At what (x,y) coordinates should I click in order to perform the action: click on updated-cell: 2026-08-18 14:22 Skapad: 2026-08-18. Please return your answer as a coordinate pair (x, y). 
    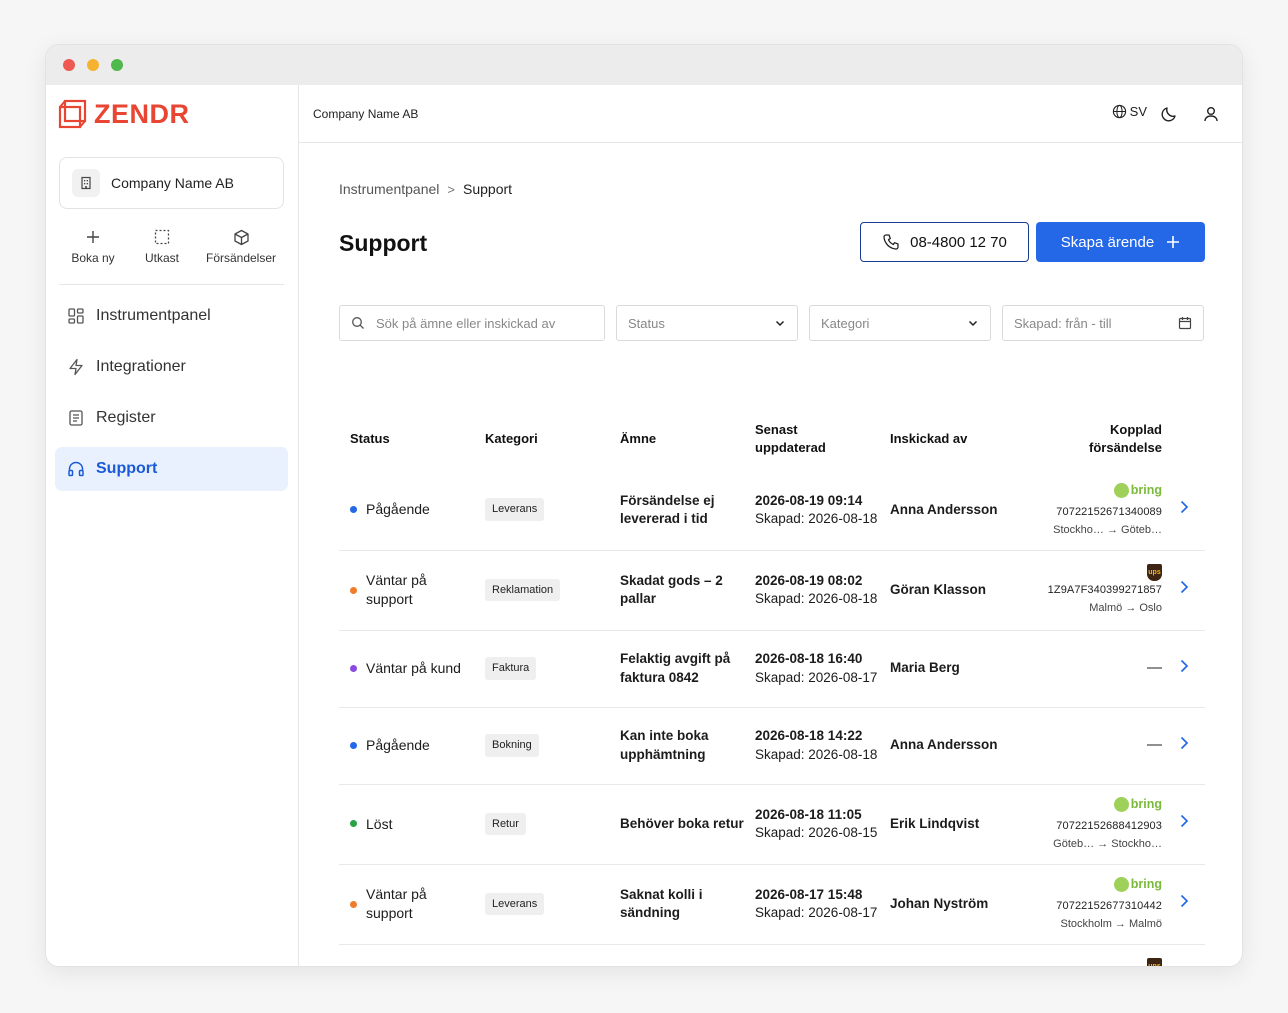
    Looking at the image, I should click on (811, 746).